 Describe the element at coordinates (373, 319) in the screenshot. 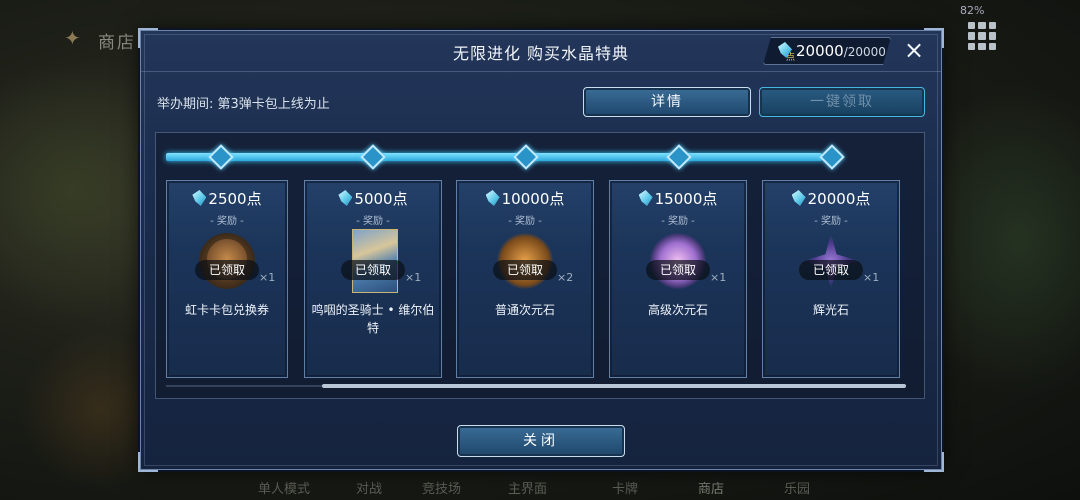

I see `item-name: 鸣咽的圣骑士 • 维尔伯特` at that location.